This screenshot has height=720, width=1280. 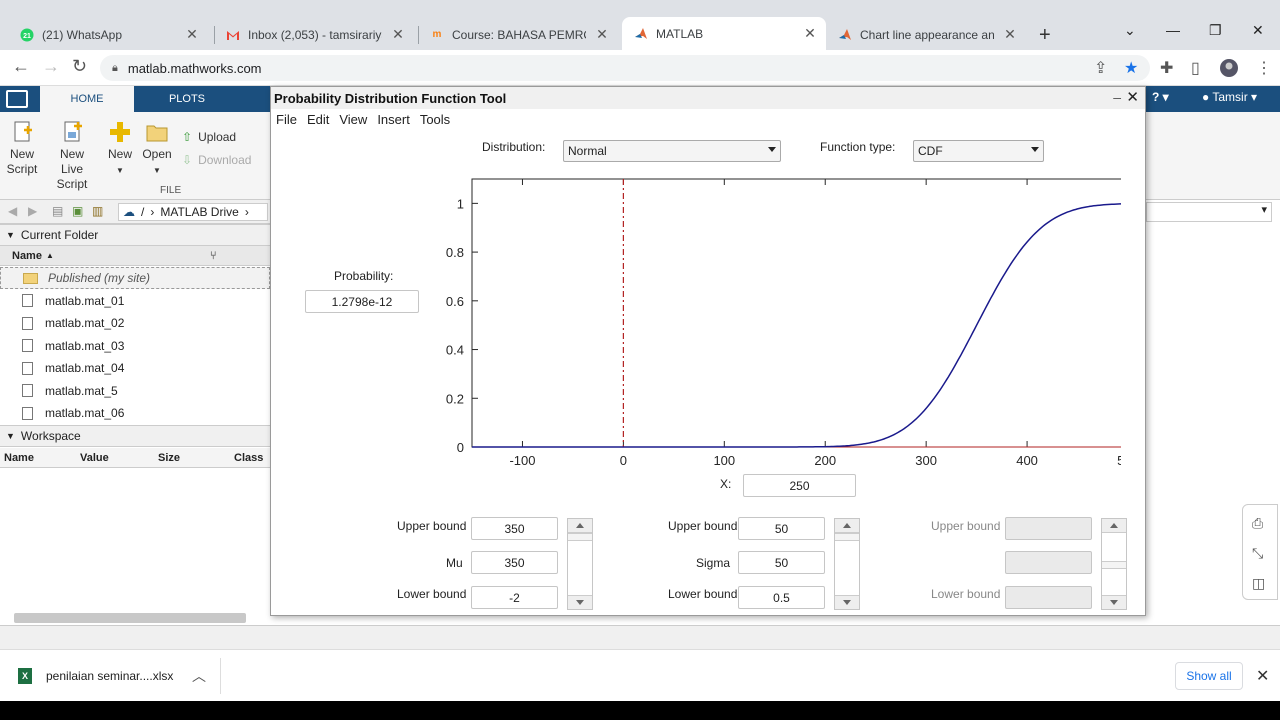 What do you see at coordinates (1048, 597) in the screenshot?
I see `param3-lower-bound-field` at bounding box center [1048, 597].